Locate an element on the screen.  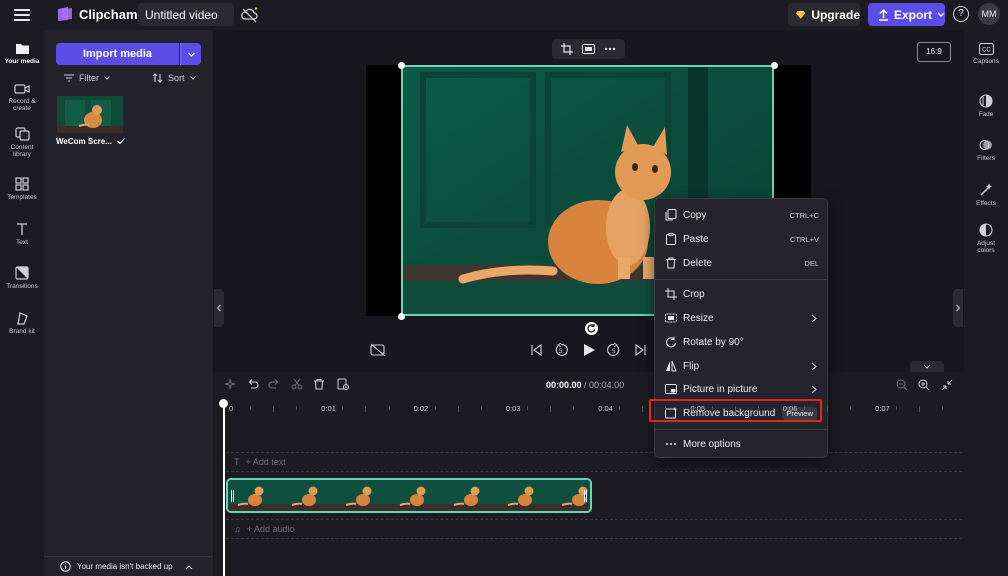
menu-item-copy: Copy CTRL+C is located at coordinates (741, 215).